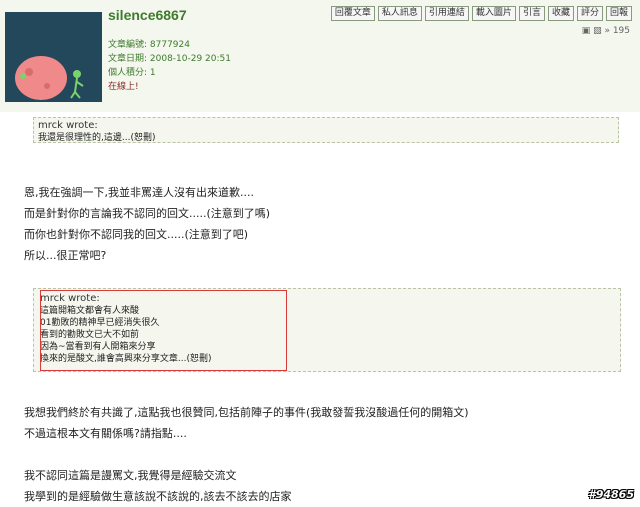  What do you see at coordinates (147, 213) in the screenshot?
I see `post-line: 而是針對你的言論我不認同的回文.....(注意到了嗎)` at bounding box center [147, 213].